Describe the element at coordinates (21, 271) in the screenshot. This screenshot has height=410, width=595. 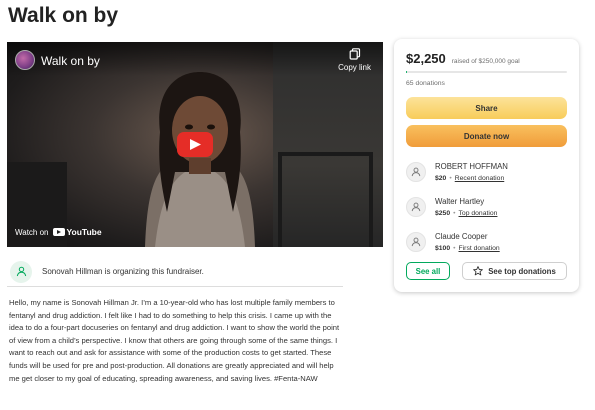
I see `organizer-user-icon` at that location.